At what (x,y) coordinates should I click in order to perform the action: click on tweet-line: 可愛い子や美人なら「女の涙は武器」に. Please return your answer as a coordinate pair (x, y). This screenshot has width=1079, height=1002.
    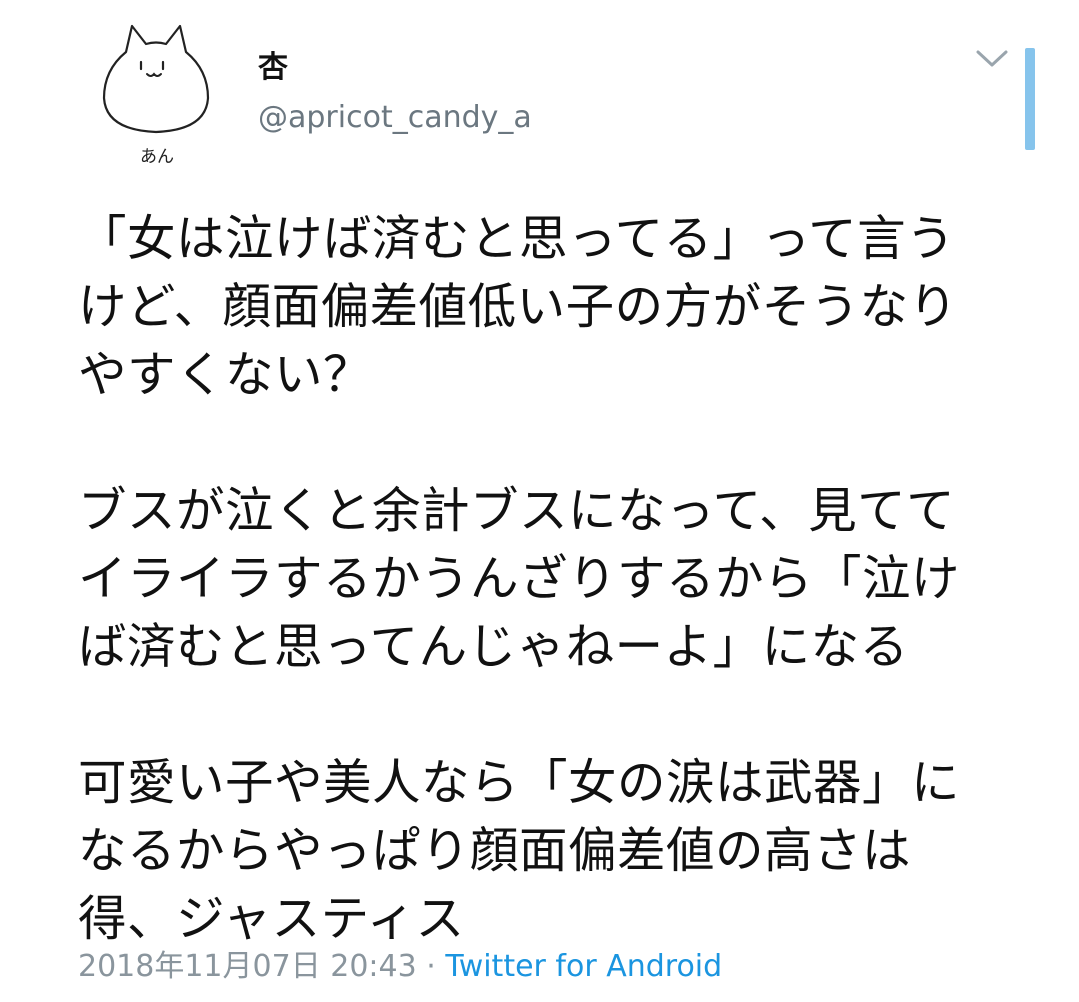
    Looking at the image, I should click on (519, 783).